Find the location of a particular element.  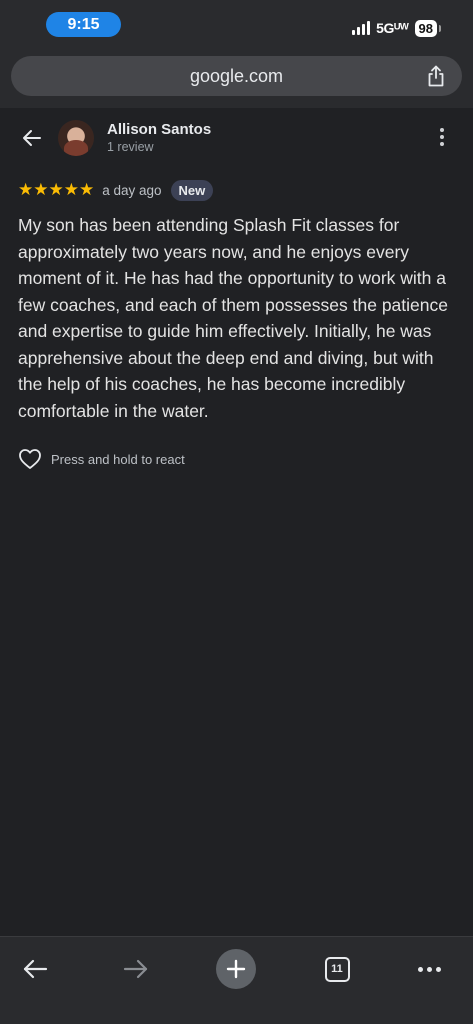

new-tab-button is located at coordinates (236, 969).